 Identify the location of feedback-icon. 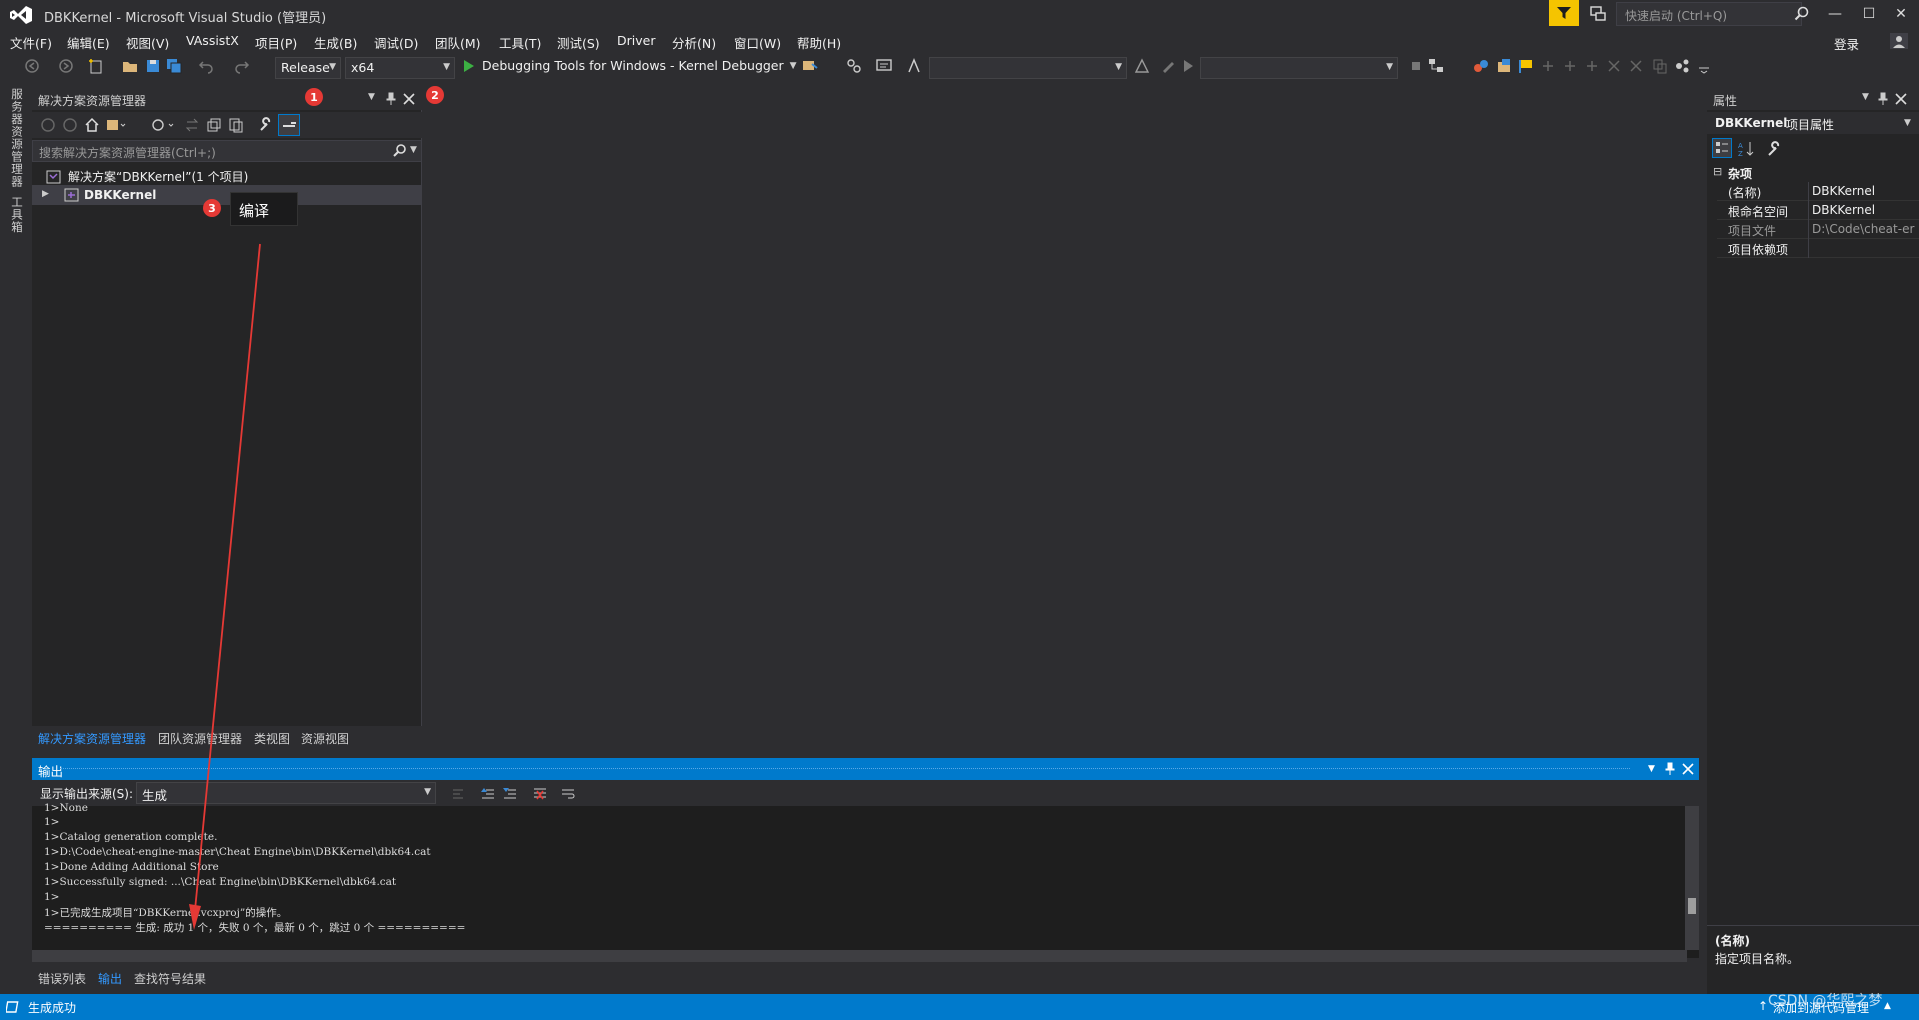
(1599, 14).